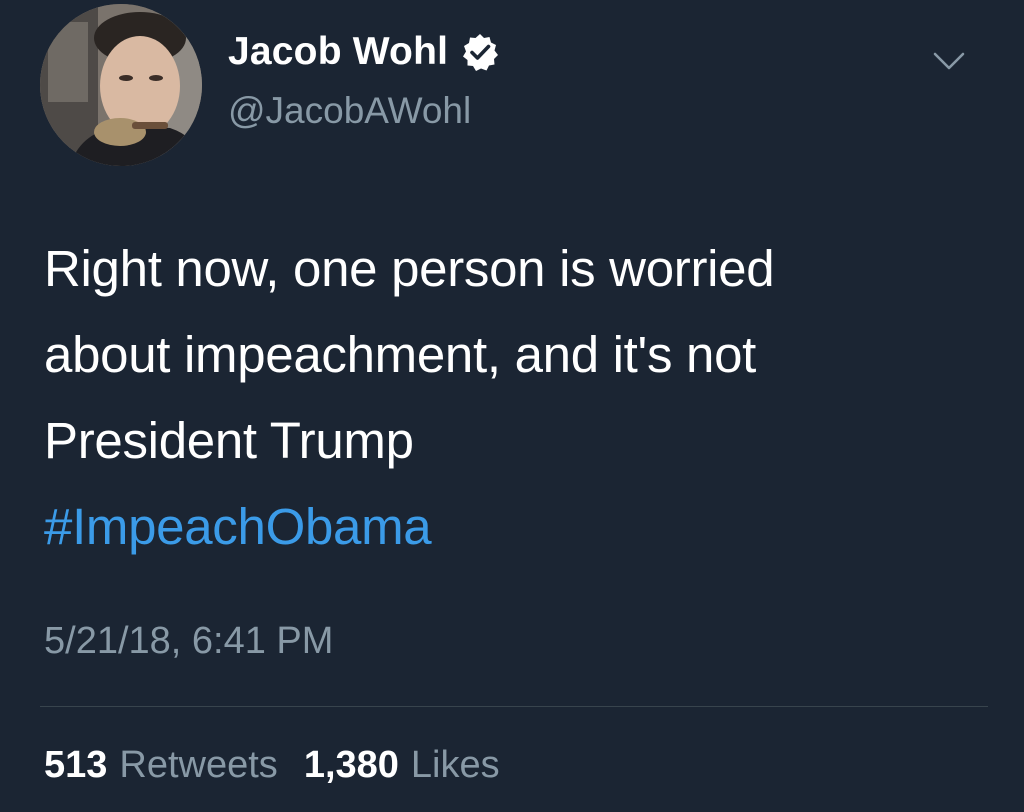 This screenshot has height=812, width=1024. I want to click on hashtag-link: #ImpeachObama, so click(238, 526).